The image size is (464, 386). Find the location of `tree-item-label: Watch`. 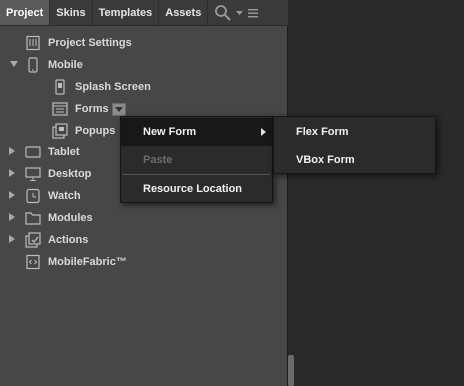

tree-item-label: Watch is located at coordinates (64, 196).